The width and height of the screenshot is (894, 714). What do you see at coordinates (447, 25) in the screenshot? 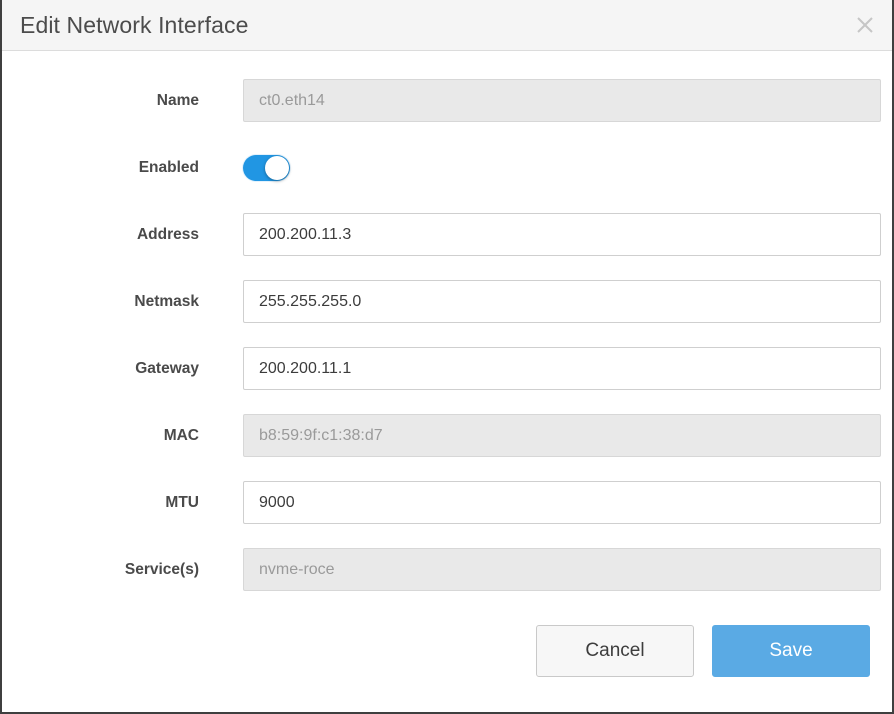
I see `dialog-header: Edit Network Interface` at bounding box center [447, 25].